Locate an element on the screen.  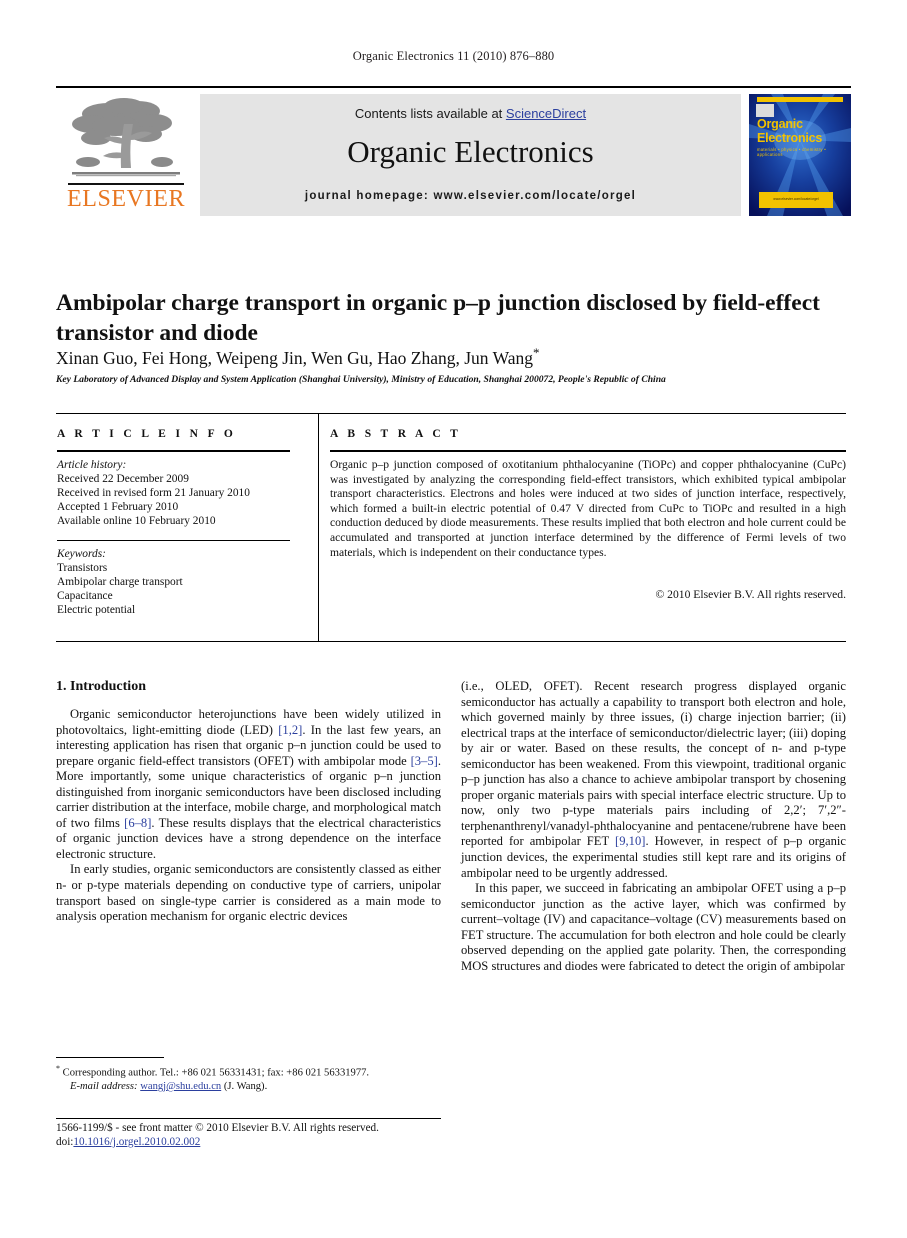
article-info-heading: A R T I C L E I N F O is located at coordinates (147, 434).